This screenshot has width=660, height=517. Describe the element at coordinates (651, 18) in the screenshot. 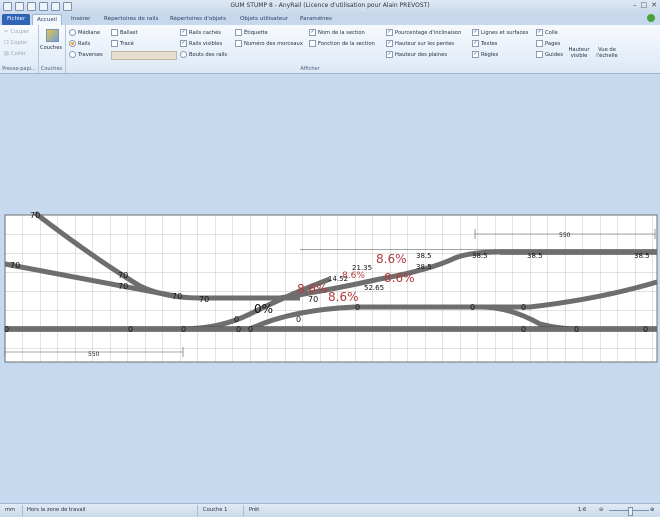

I see `help-icon` at that location.